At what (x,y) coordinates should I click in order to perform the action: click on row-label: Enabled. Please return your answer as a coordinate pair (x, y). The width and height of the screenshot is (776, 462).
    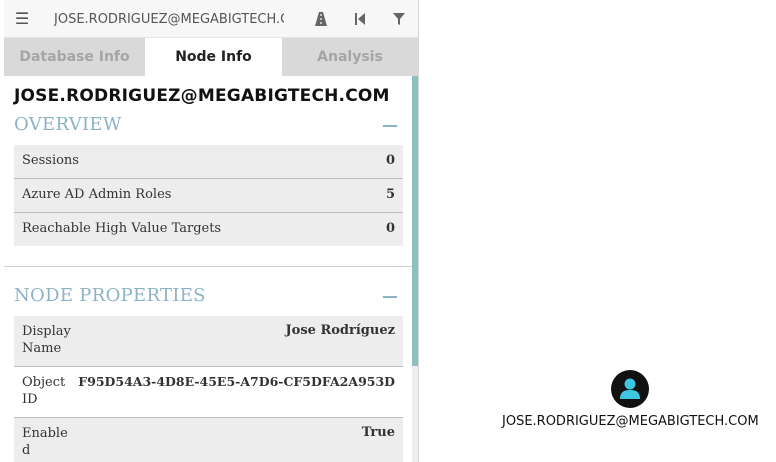
    Looking at the image, I should click on (45, 442).